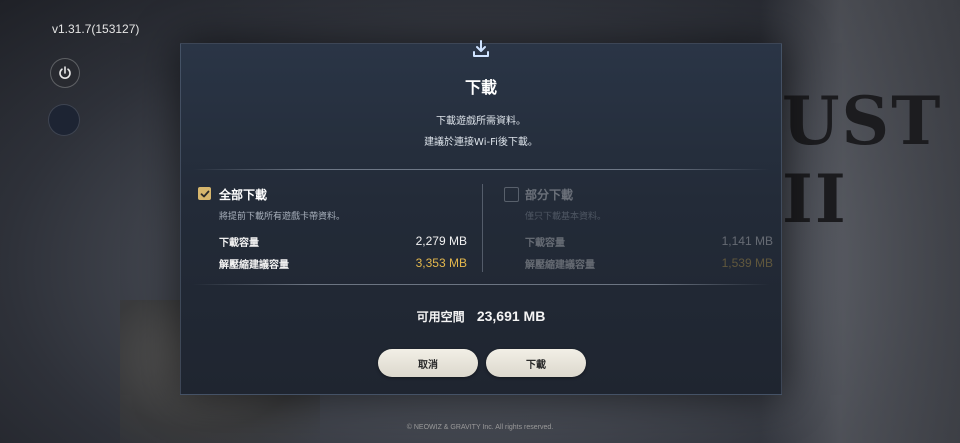  What do you see at coordinates (64, 120) in the screenshot?
I see `account-button` at bounding box center [64, 120].